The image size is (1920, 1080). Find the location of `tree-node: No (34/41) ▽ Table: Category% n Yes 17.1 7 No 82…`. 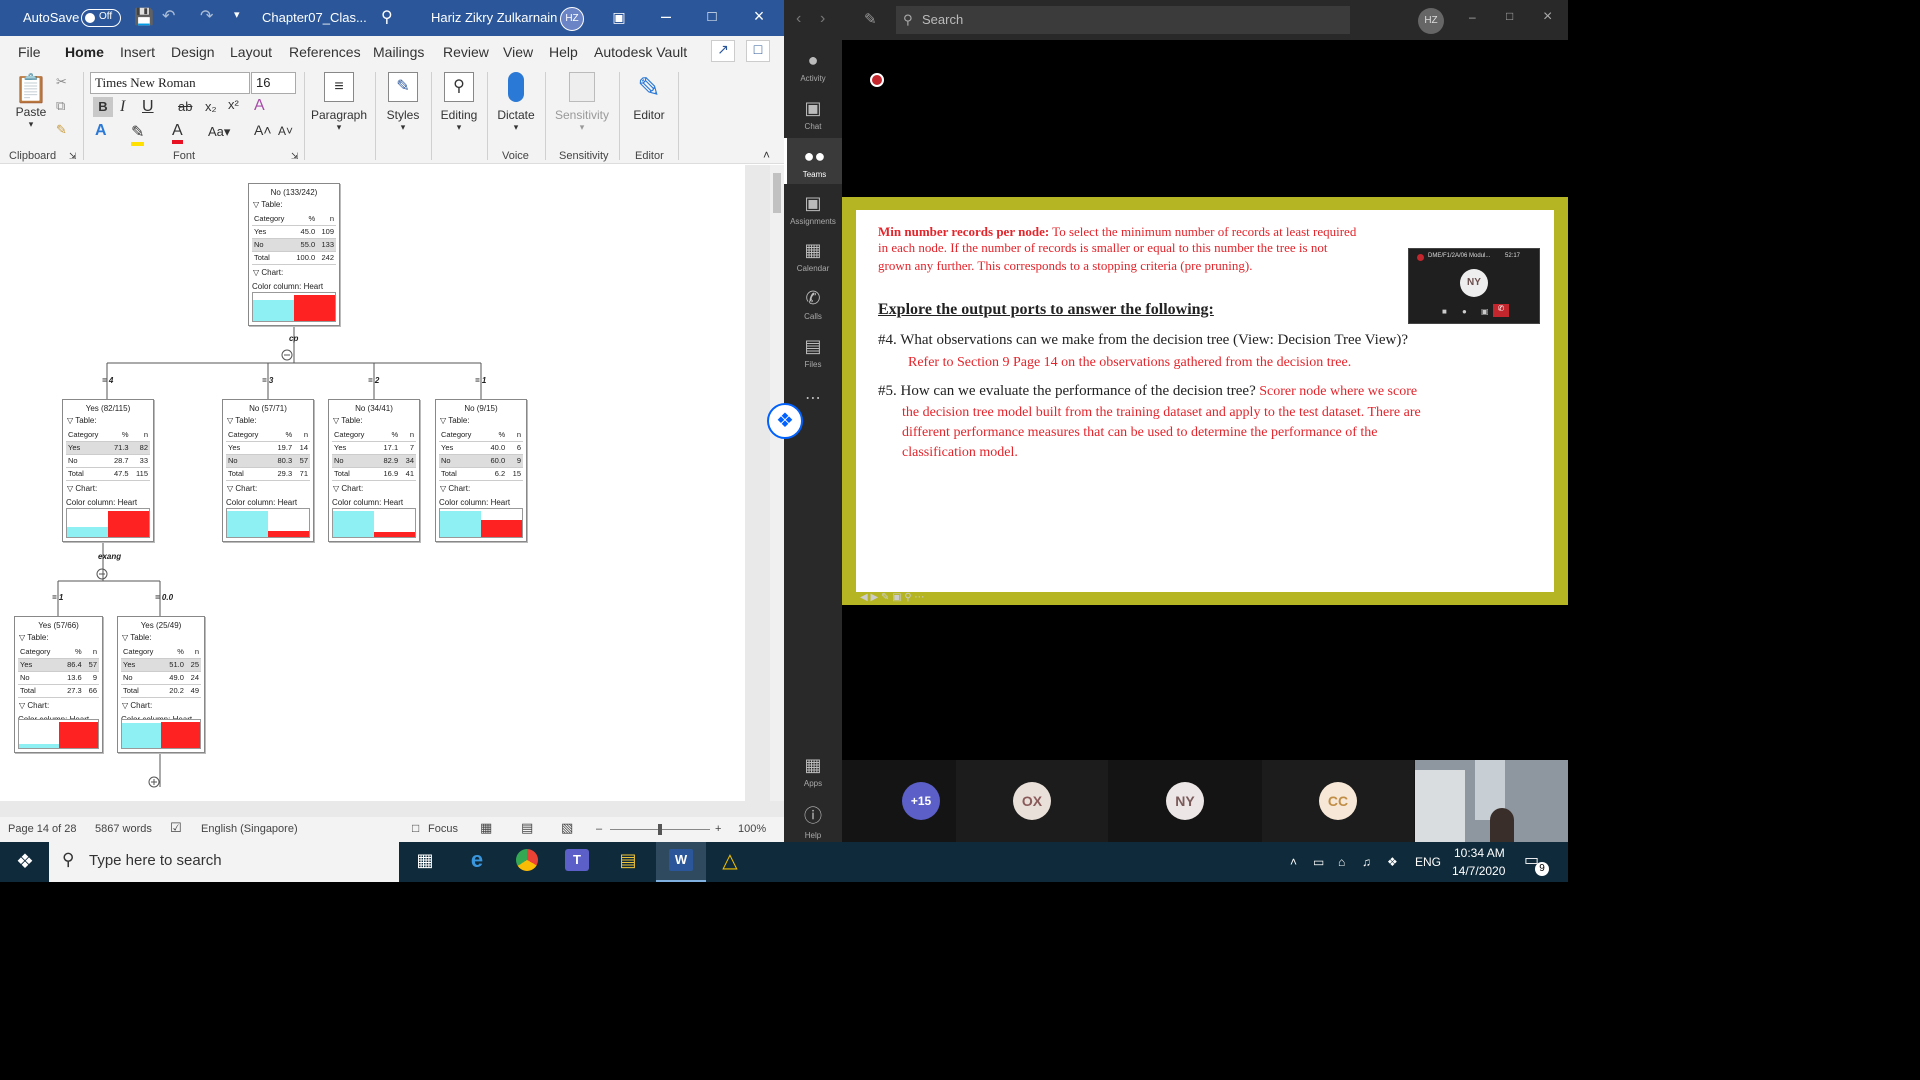

tree-node: No (34/41) ▽ Table: Category% n Yes 17.1 7 No 82… is located at coordinates (374, 470).